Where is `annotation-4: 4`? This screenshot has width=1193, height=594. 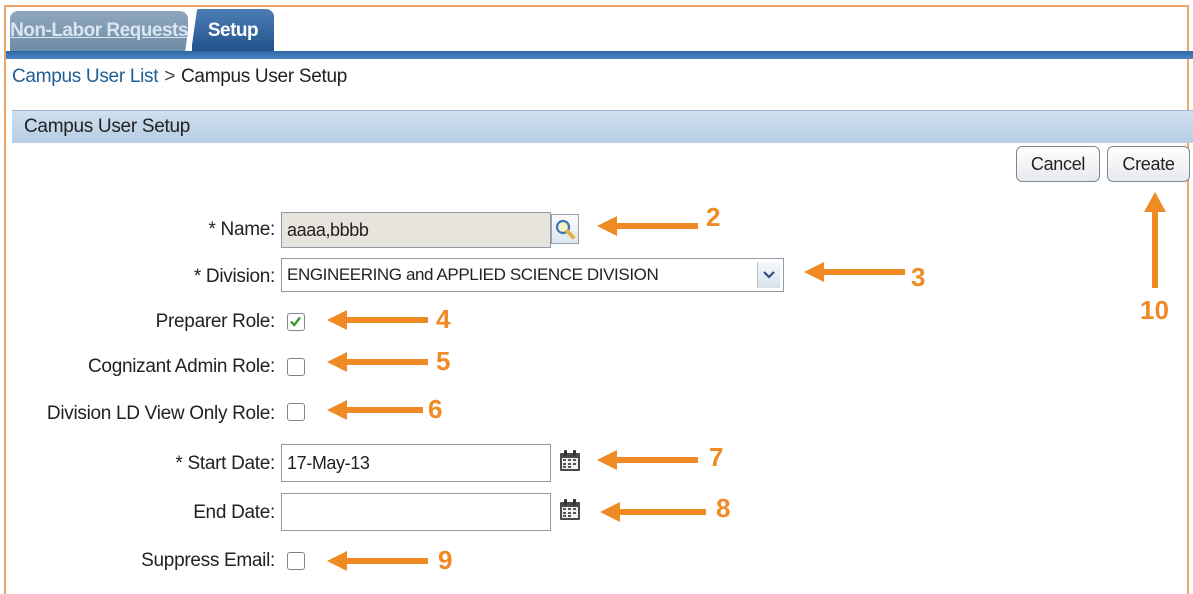
annotation-4: 4 is located at coordinates (443, 319).